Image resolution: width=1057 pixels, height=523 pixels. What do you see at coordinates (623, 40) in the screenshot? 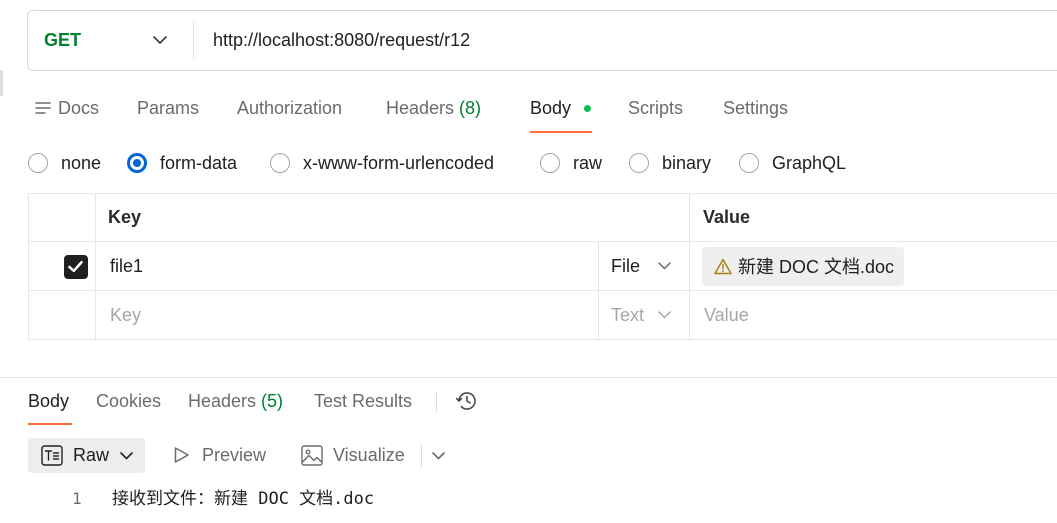
I see `url-input` at bounding box center [623, 40].